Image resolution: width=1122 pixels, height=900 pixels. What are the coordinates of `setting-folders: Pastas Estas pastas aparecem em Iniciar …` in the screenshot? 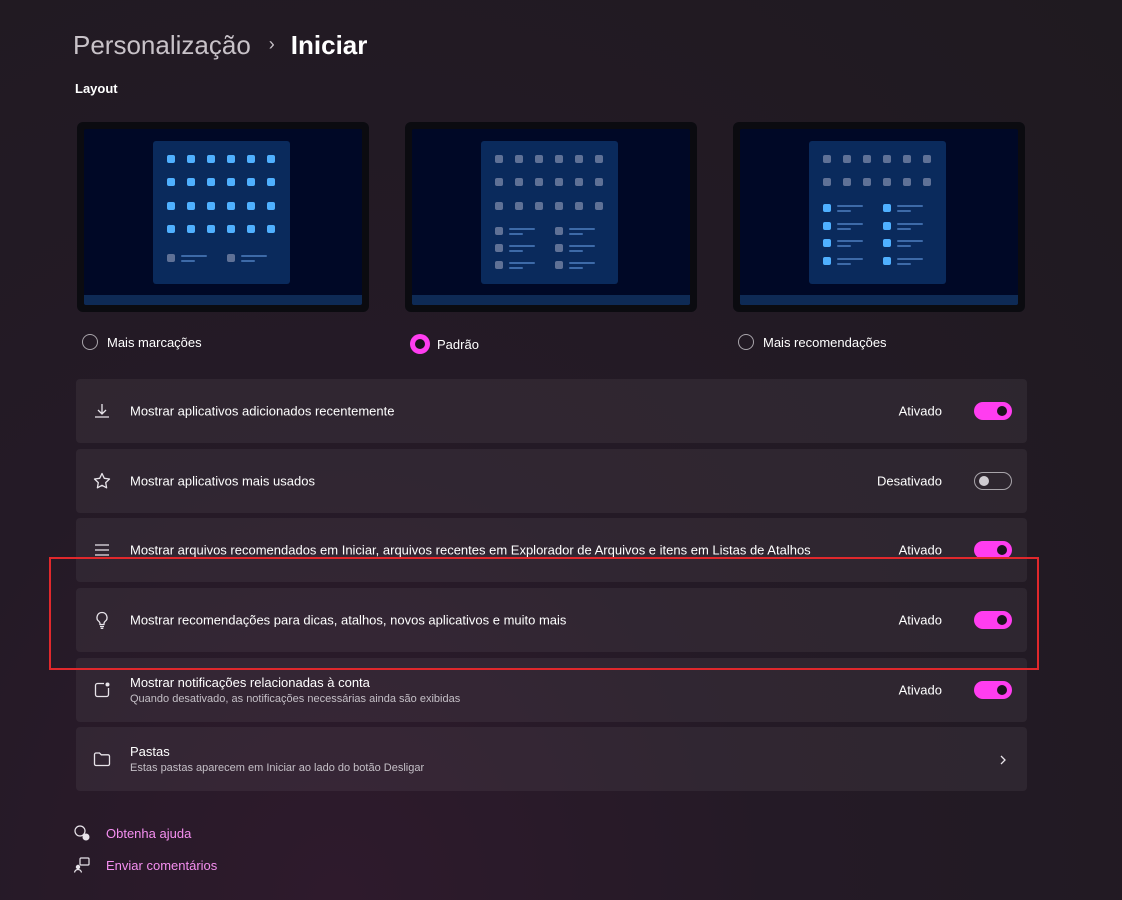 It's located at (551, 759).